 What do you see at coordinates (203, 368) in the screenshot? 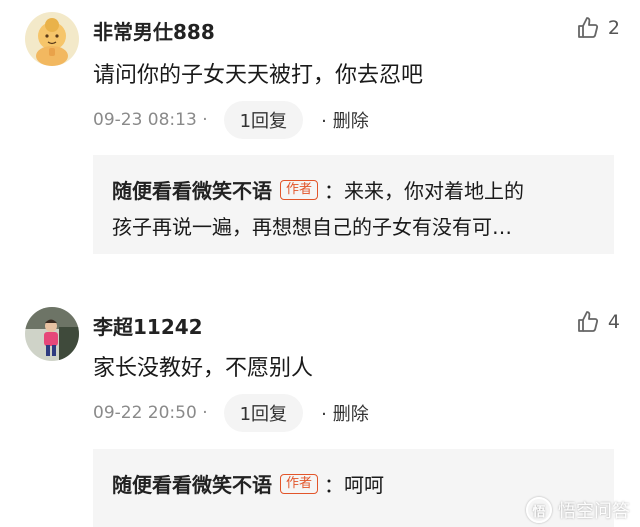
I see `comment-text: 家长没教好，不愿别人` at bounding box center [203, 368].